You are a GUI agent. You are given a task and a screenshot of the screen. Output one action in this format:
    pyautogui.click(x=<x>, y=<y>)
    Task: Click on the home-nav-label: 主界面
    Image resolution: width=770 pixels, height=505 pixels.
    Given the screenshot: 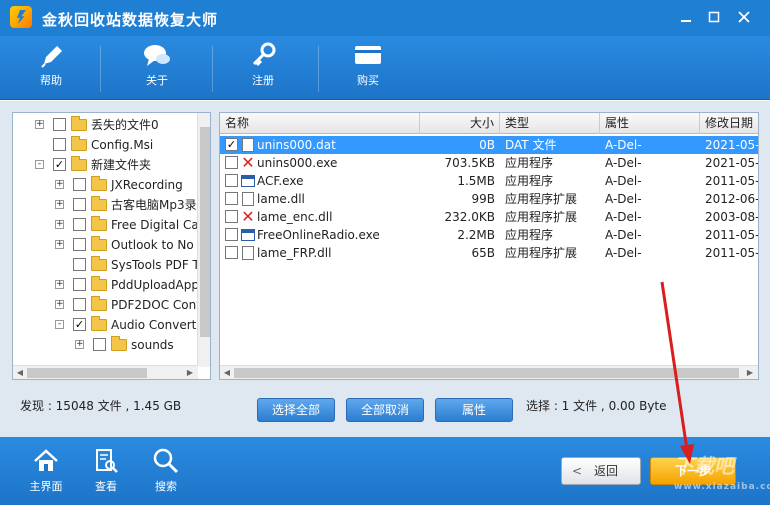 What is the action you would take?
    pyautogui.click(x=46, y=486)
    